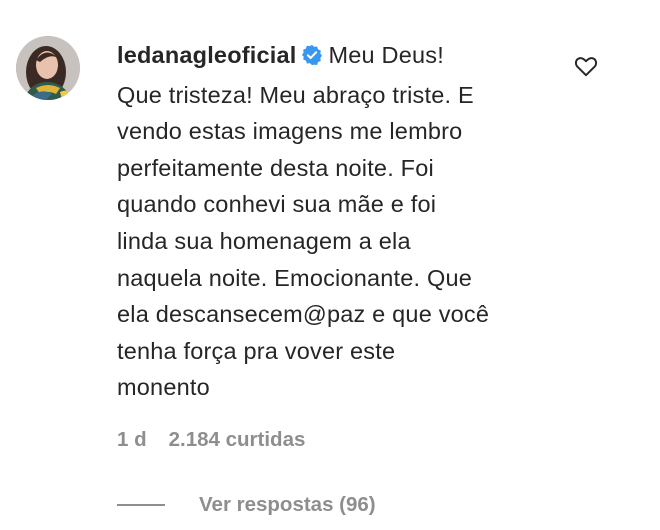 The height and width of the screenshot is (530, 660). I want to click on comment-text-line: perfeitamente desta noite. Foi, so click(275, 167).